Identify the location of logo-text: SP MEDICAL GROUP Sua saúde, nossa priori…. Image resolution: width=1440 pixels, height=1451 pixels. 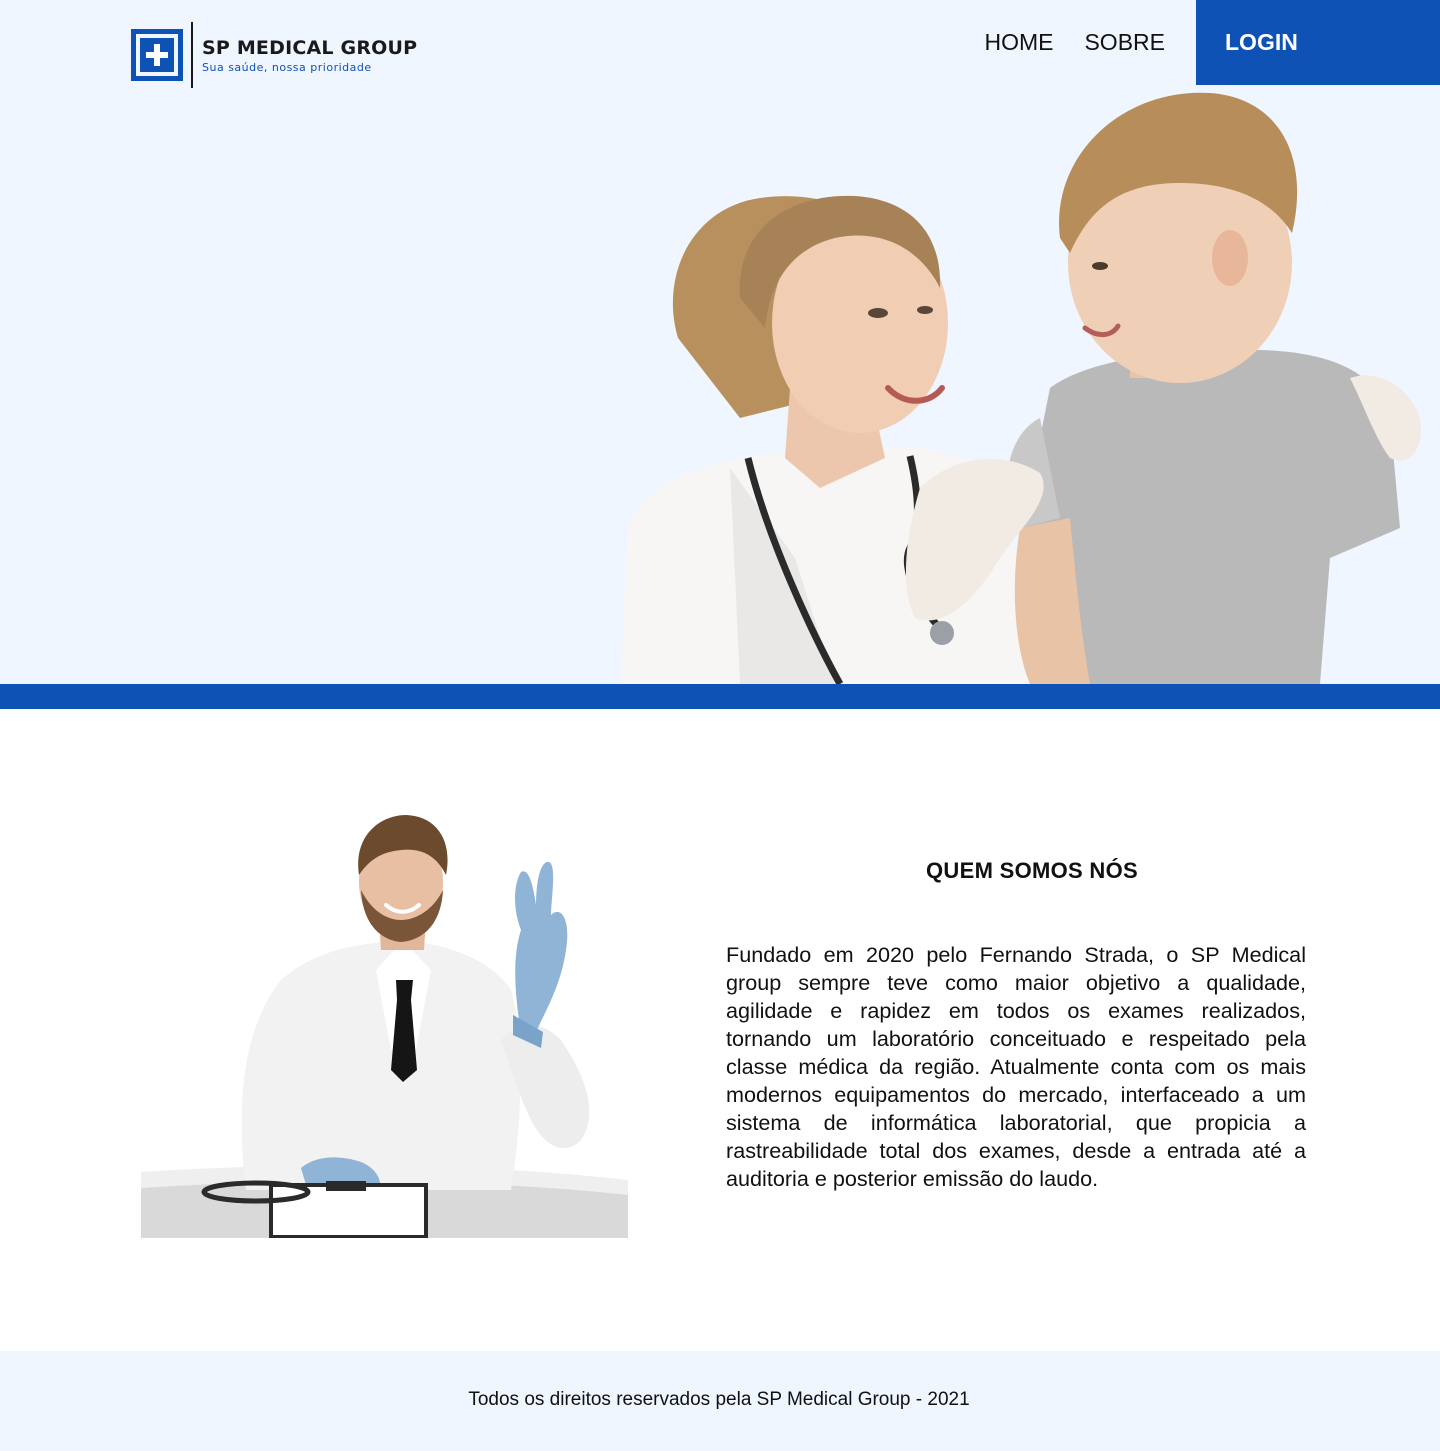
(309, 55).